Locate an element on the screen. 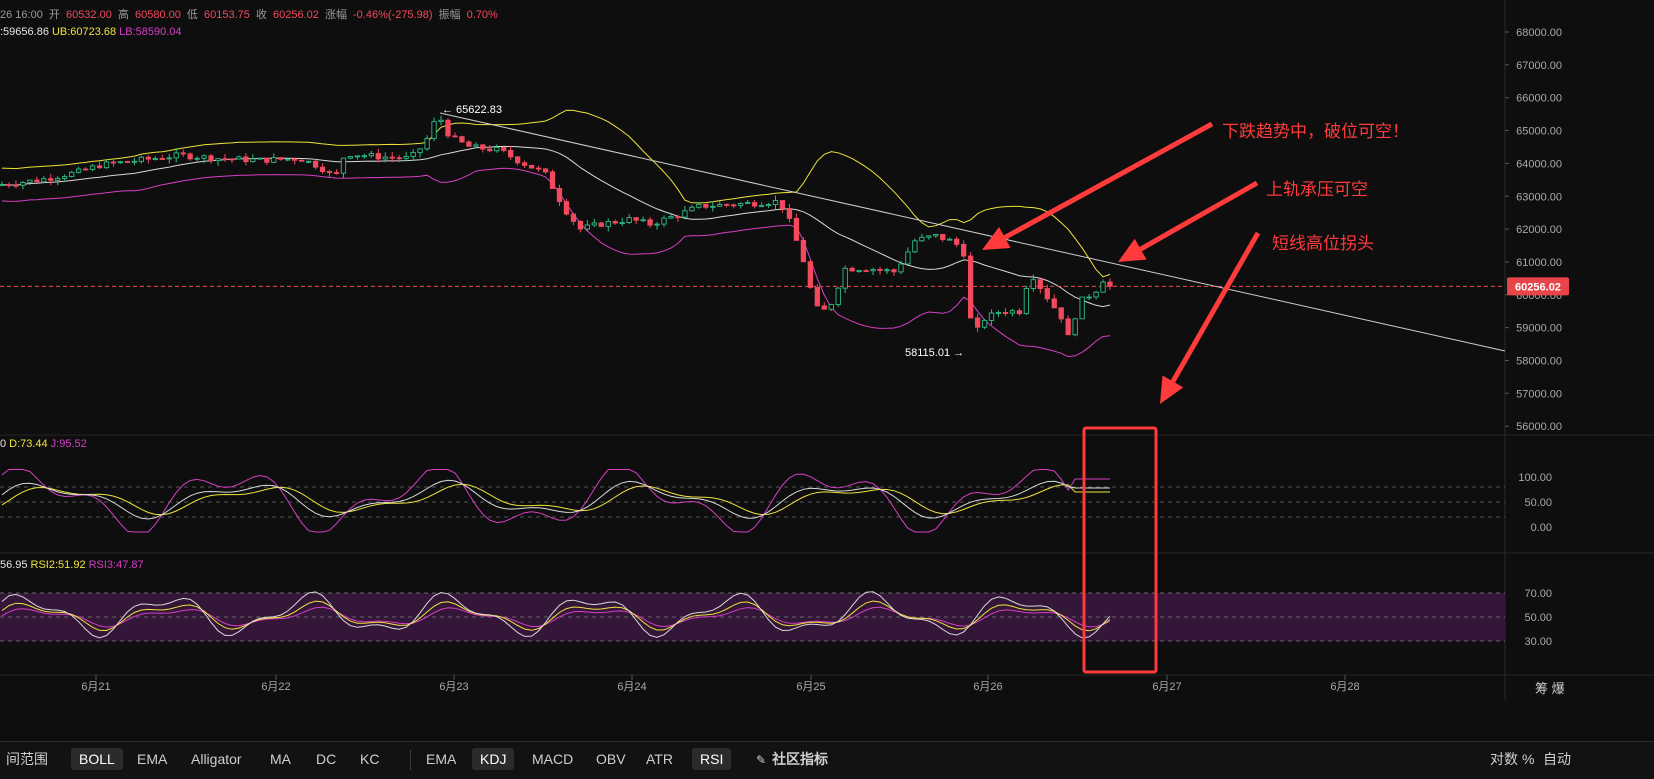 This screenshot has width=1654, height=779. price-tick-label: 68000.00 is located at coordinates (1539, 33).